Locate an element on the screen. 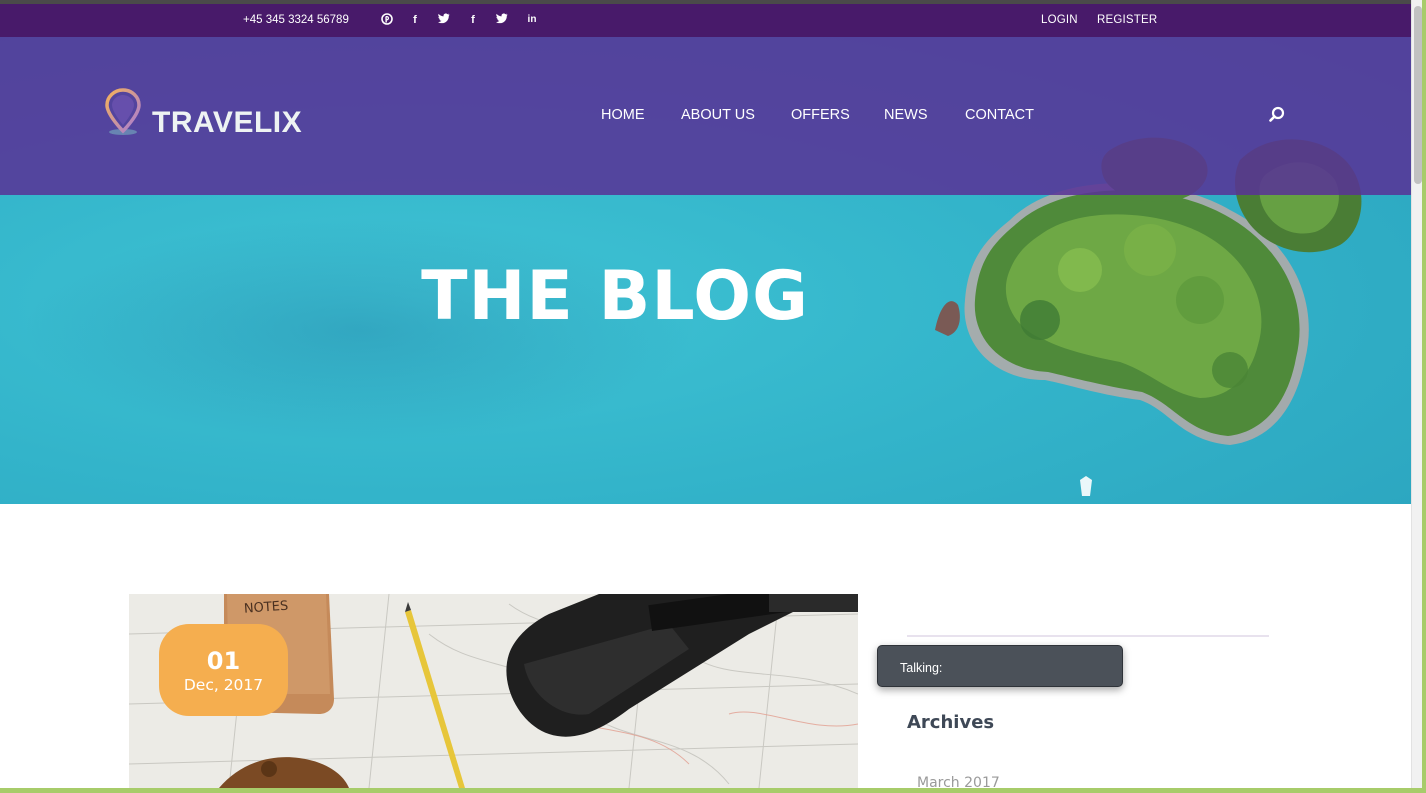 This screenshot has height=793, width=1426. nav-contact: CONTACT is located at coordinates (999, 115).